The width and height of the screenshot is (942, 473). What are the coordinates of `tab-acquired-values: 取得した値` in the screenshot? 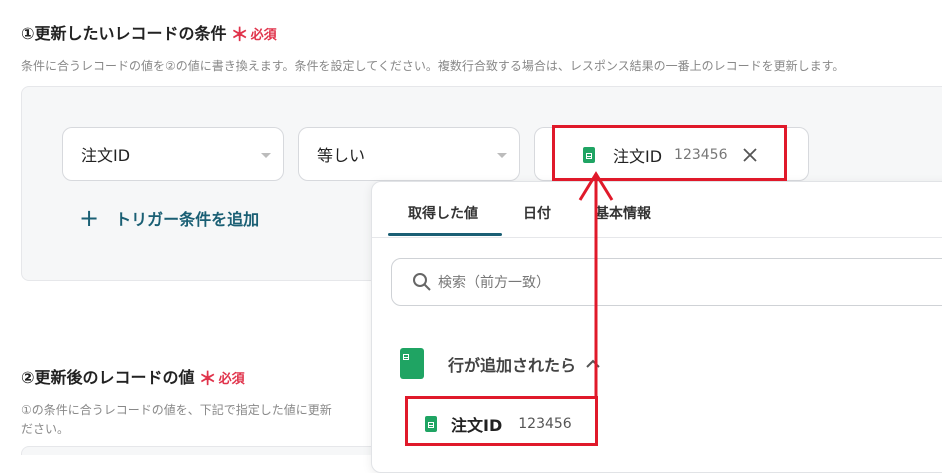 It's located at (443, 213).